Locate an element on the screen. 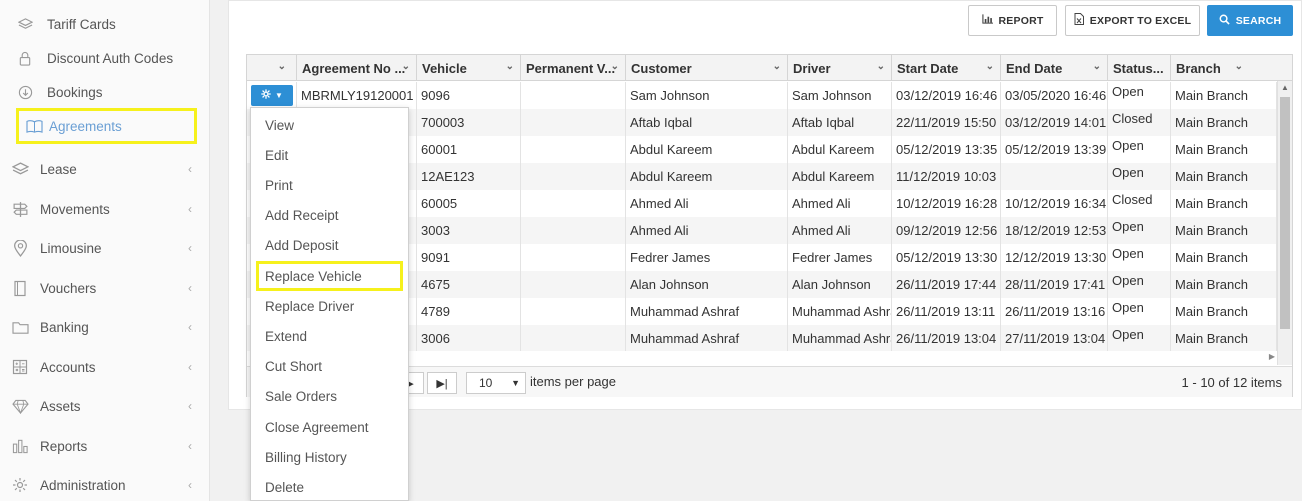  pager-last-button: ▶| is located at coordinates (442, 383).